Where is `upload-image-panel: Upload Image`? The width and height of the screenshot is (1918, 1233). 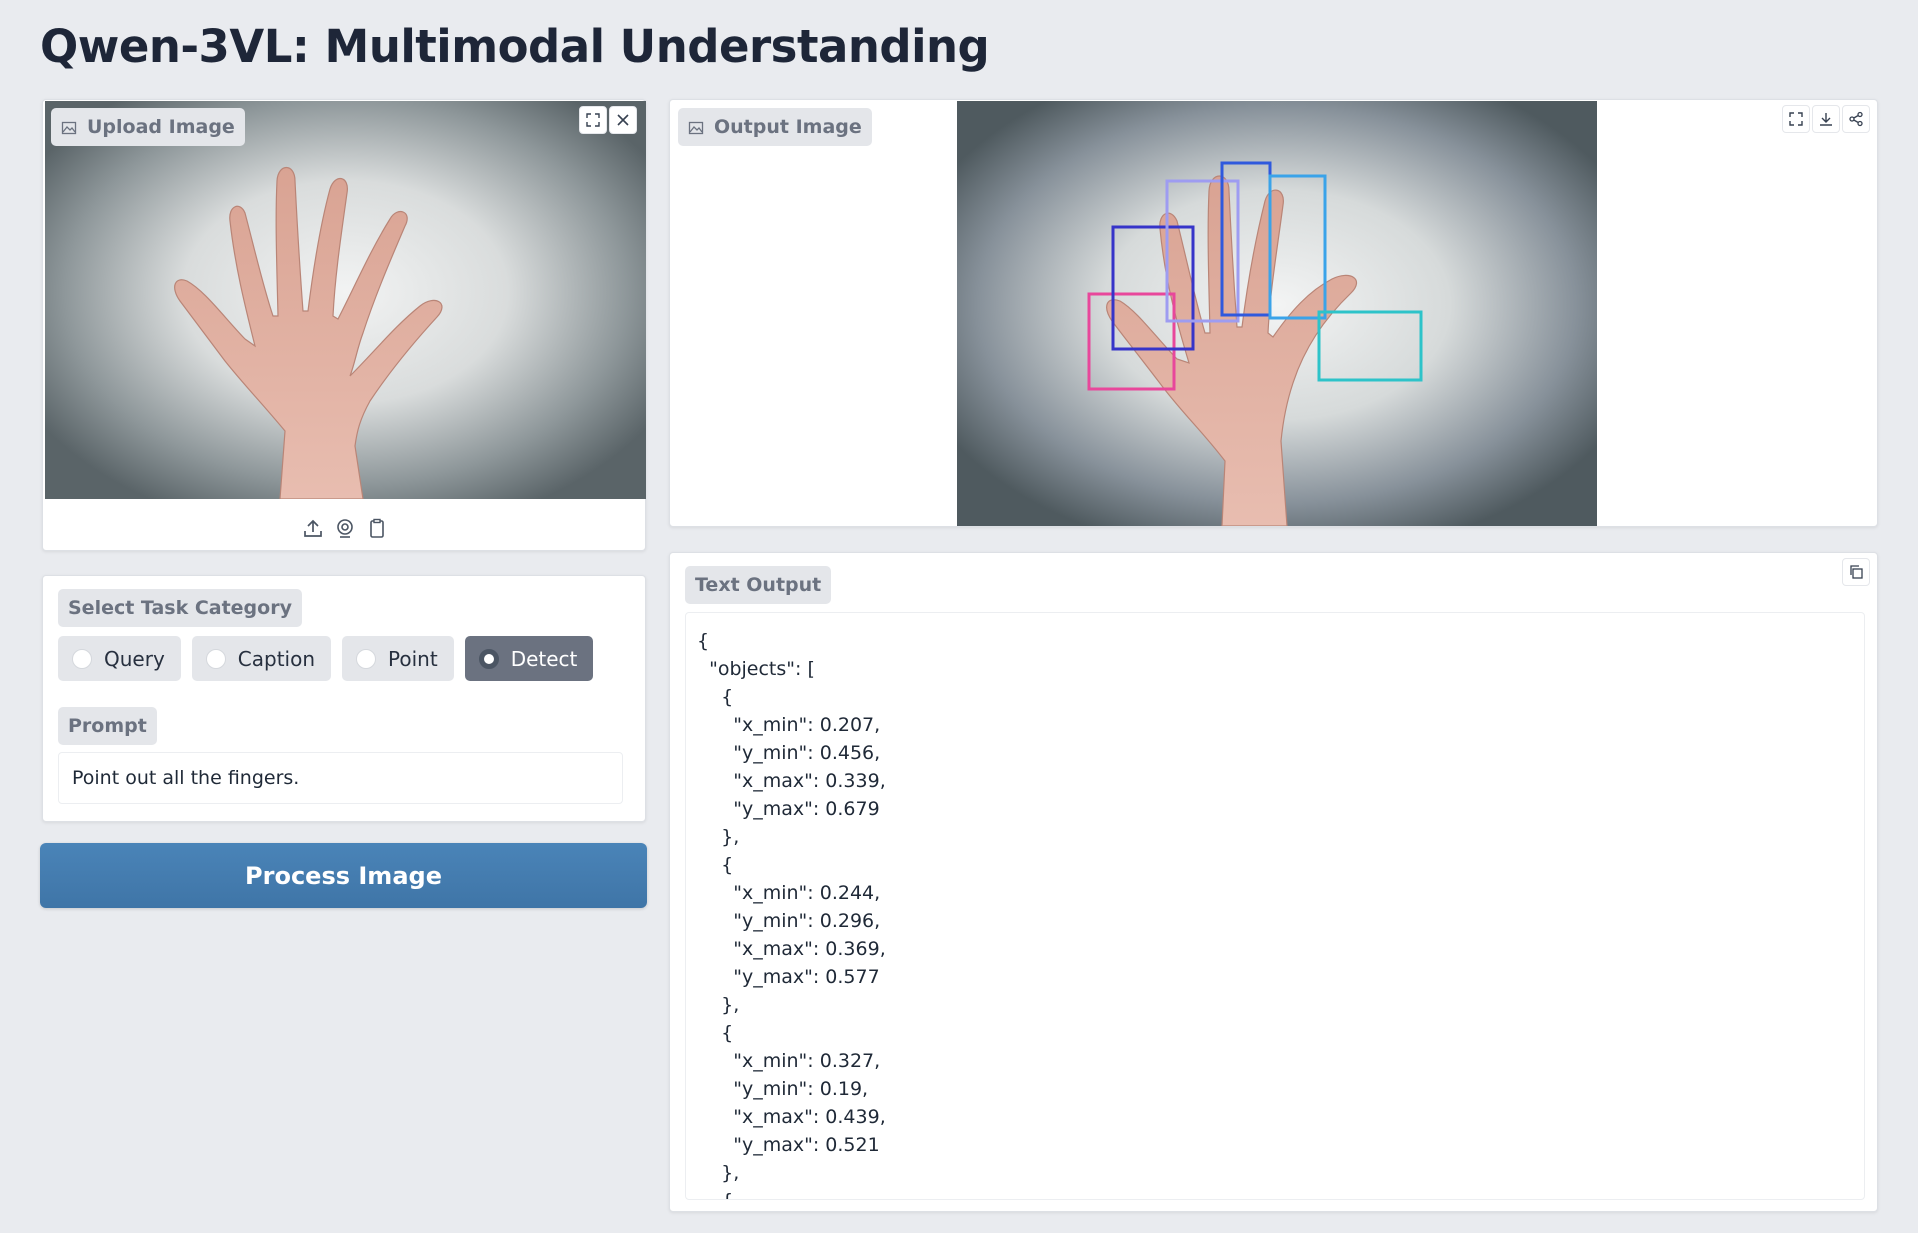 upload-image-panel: Upload Image is located at coordinates (344, 325).